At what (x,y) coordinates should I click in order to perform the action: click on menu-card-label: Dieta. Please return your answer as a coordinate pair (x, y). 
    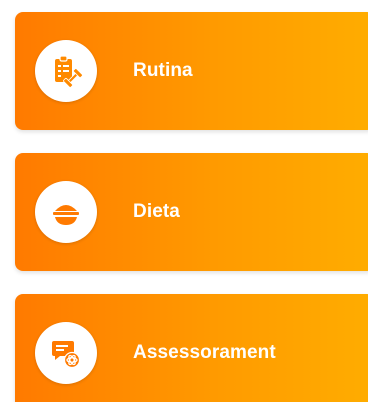
    Looking at the image, I should click on (156, 211).